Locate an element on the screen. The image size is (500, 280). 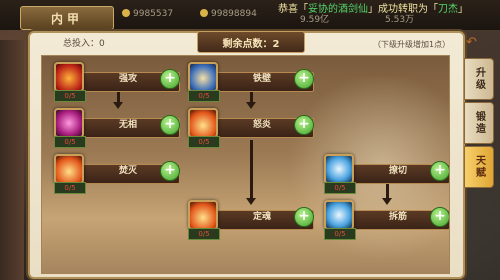
node-label: 强攻 is located at coordinates (127, 79).